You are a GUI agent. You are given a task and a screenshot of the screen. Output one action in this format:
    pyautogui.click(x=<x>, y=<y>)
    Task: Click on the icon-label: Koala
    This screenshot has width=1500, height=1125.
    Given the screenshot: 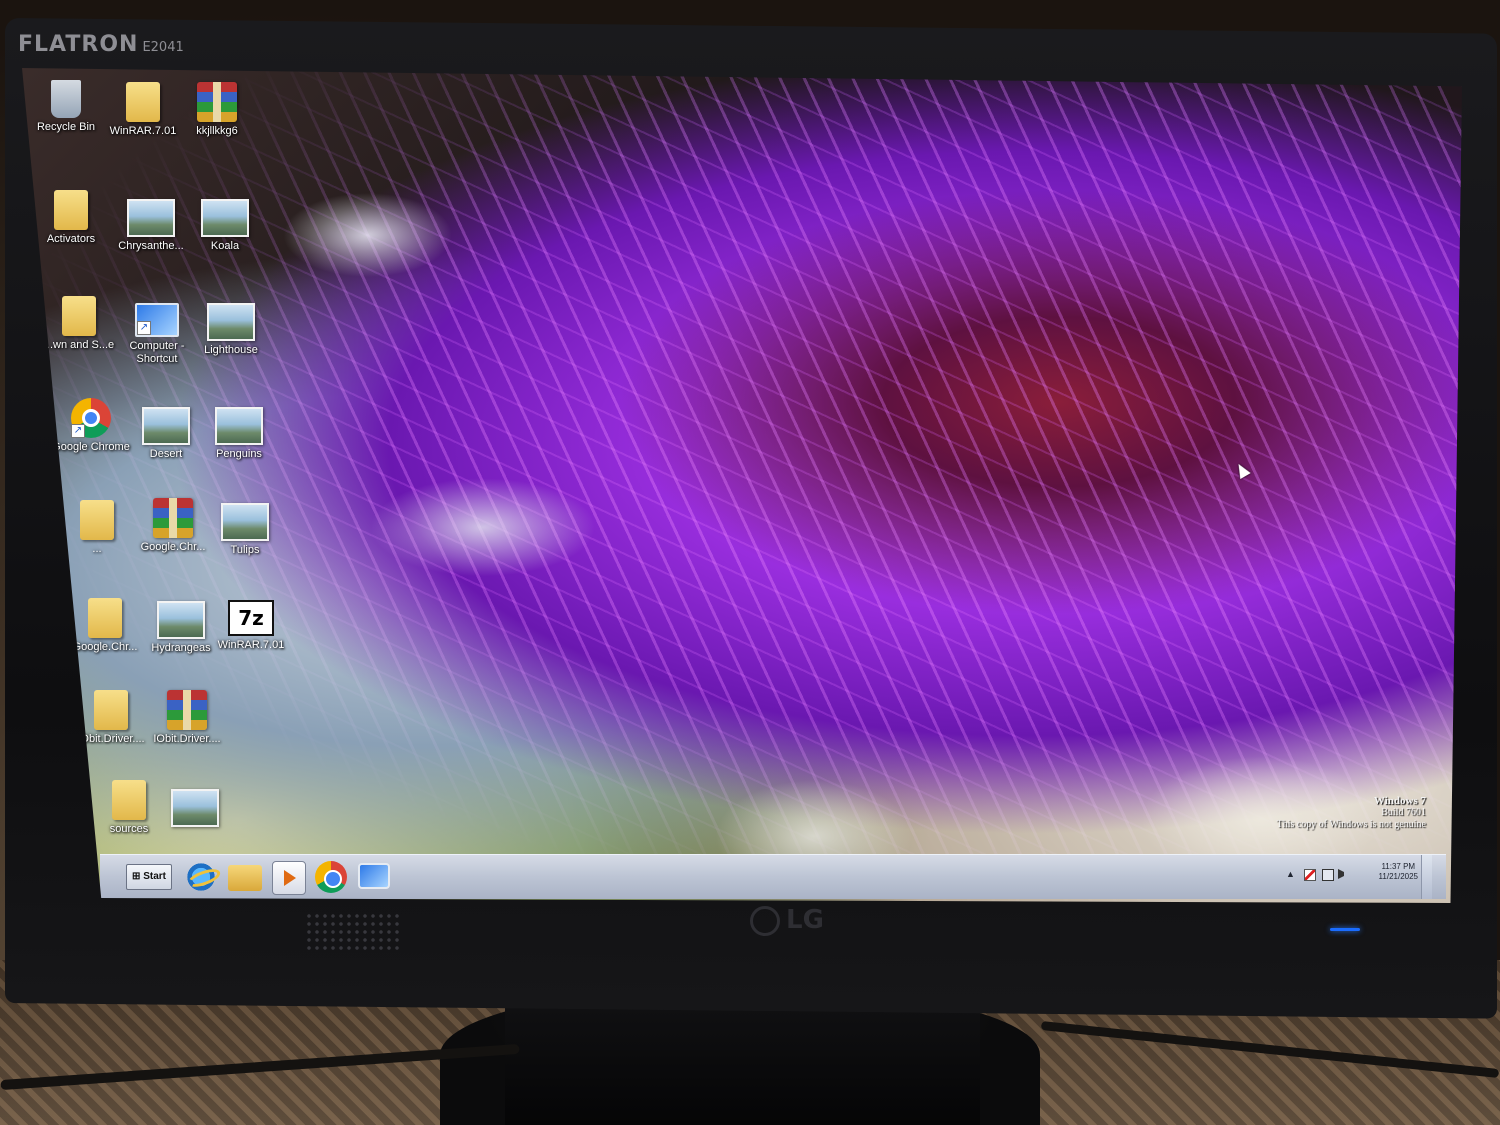 What is the action you would take?
    pyautogui.click(x=225, y=246)
    